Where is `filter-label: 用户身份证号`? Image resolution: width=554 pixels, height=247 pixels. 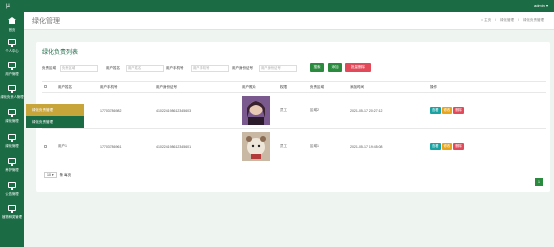 filter-label: 用户身份证号 is located at coordinates (242, 68).